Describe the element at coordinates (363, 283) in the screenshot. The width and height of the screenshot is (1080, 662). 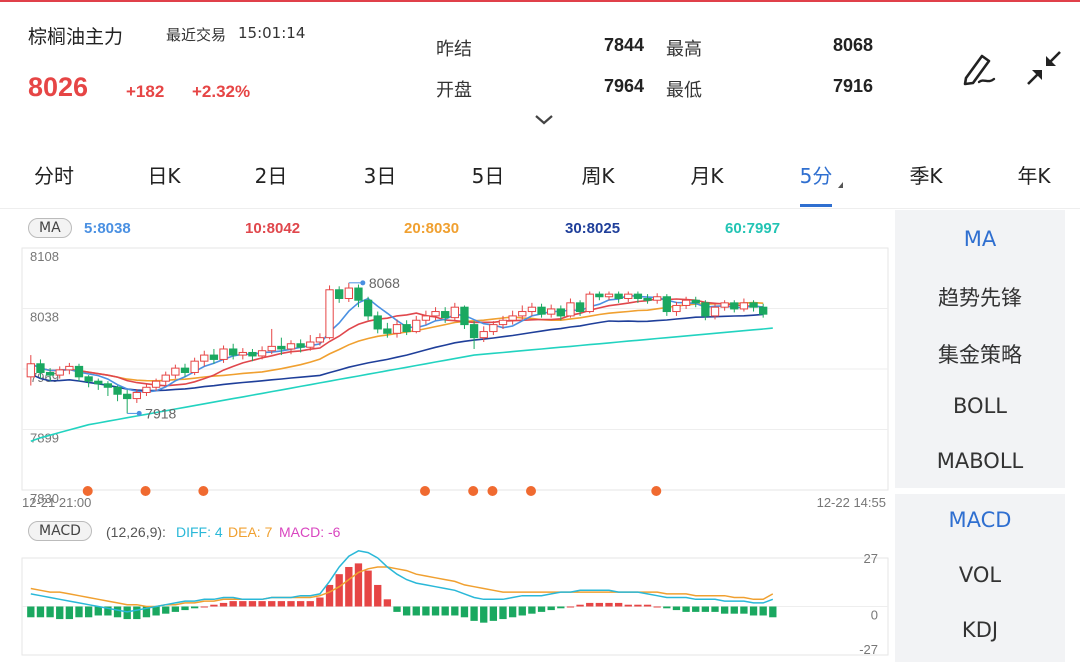
I see `high-marker-dot` at that location.